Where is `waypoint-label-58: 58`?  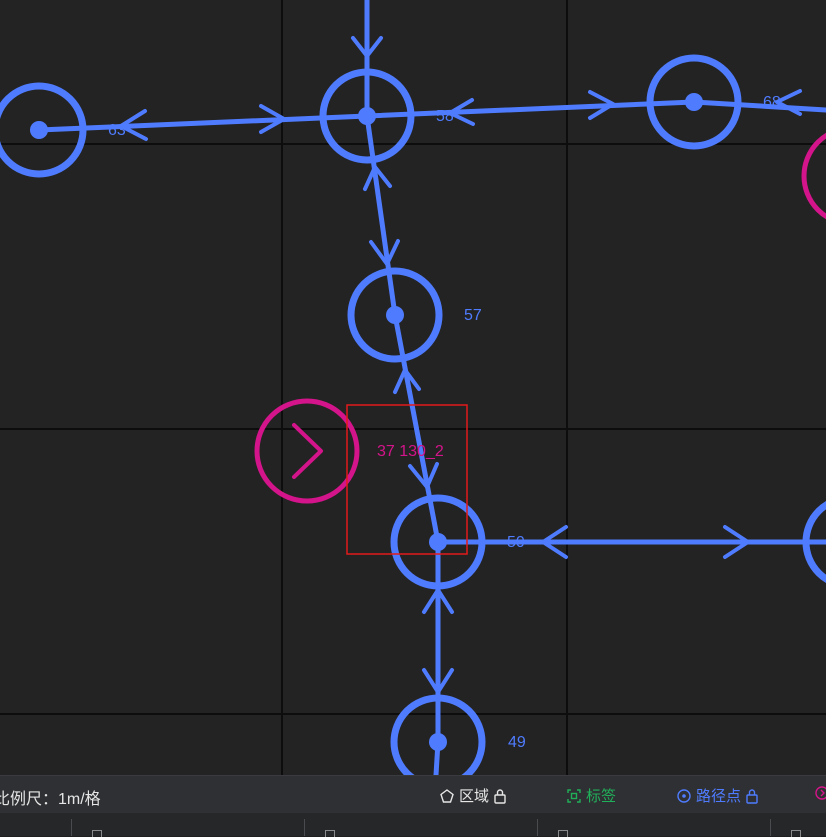 waypoint-label-58: 58 is located at coordinates (445, 116).